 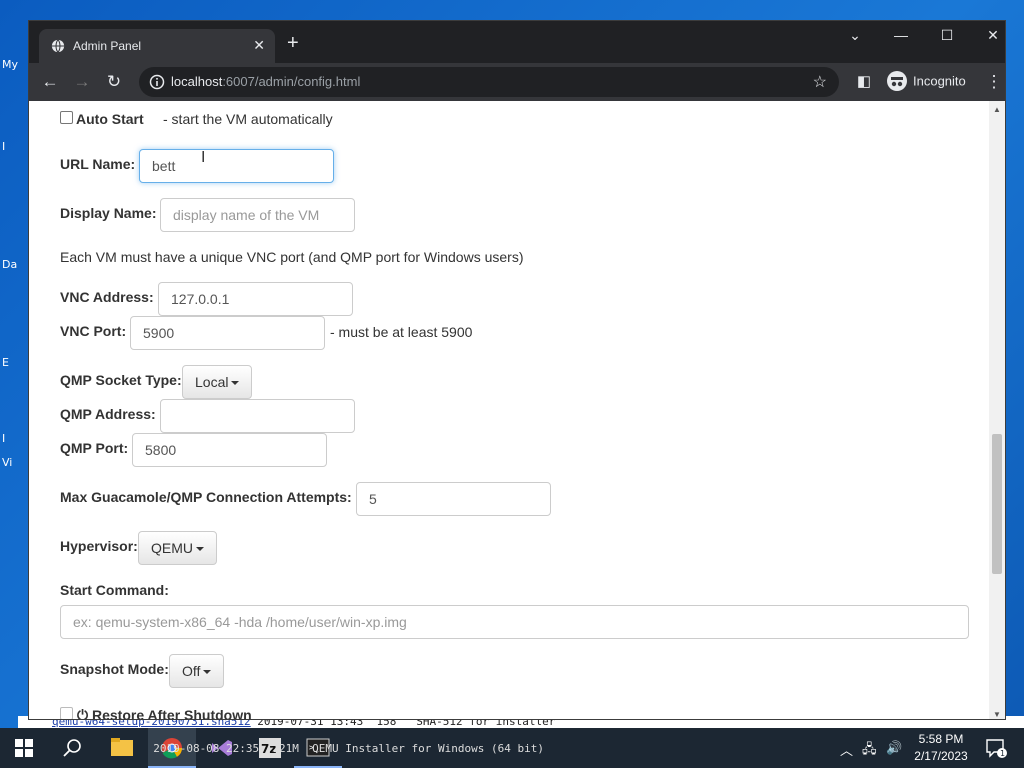 What do you see at coordinates (939, 81) in the screenshot?
I see `incognito-label: Incognito` at bounding box center [939, 81].